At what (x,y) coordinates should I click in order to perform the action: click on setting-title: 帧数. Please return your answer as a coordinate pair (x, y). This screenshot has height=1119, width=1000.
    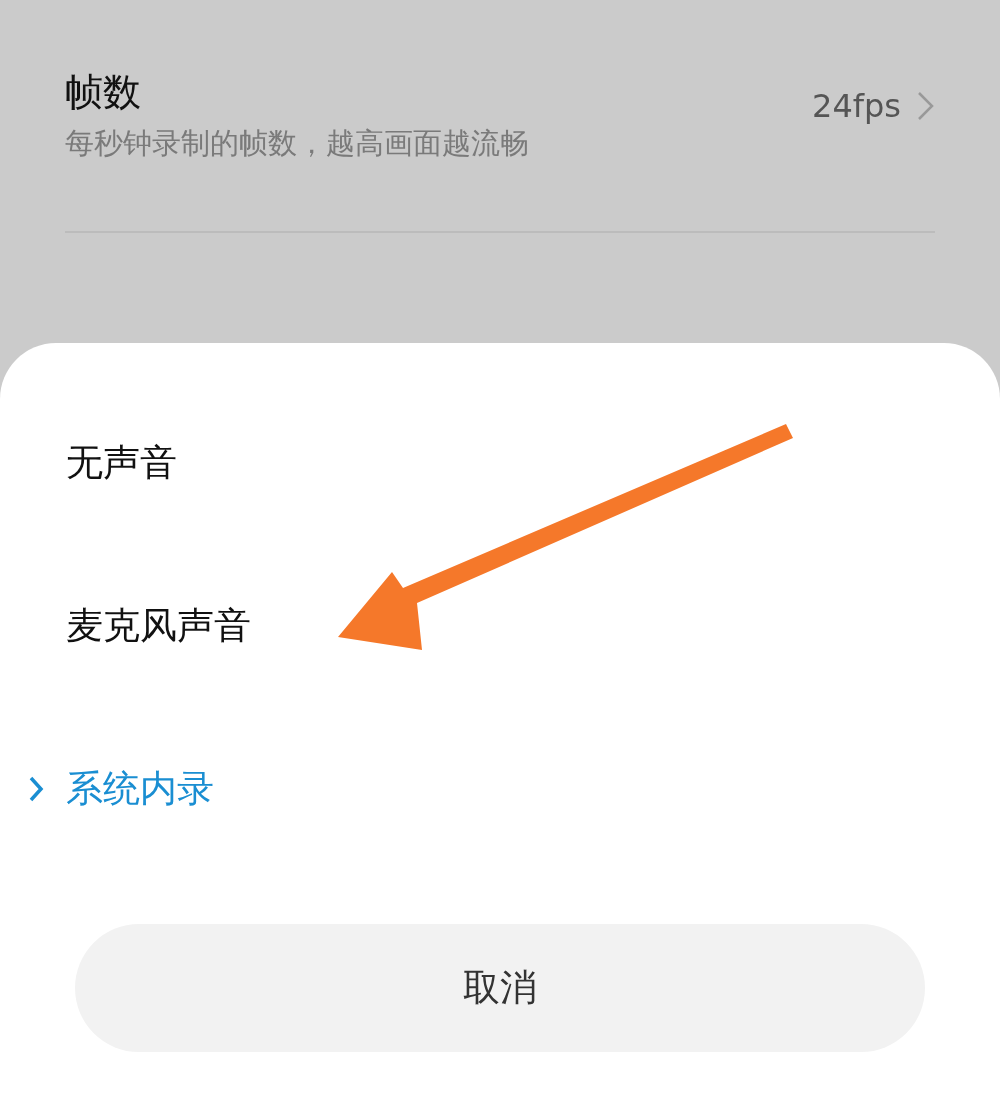
    Looking at the image, I should click on (103, 93).